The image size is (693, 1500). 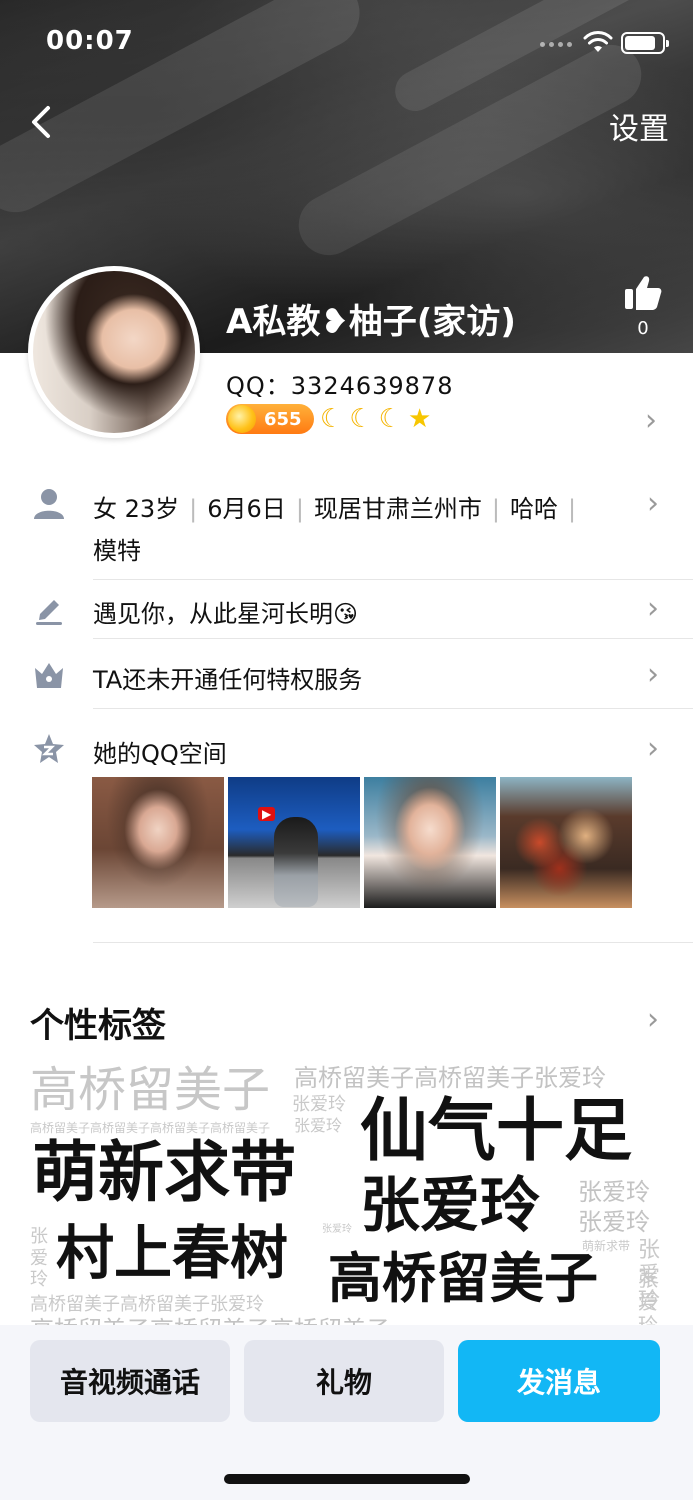 What do you see at coordinates (172, 1253) in the screenshot?
I see `tag: 村上春树` at bounding box center [172, 1253].